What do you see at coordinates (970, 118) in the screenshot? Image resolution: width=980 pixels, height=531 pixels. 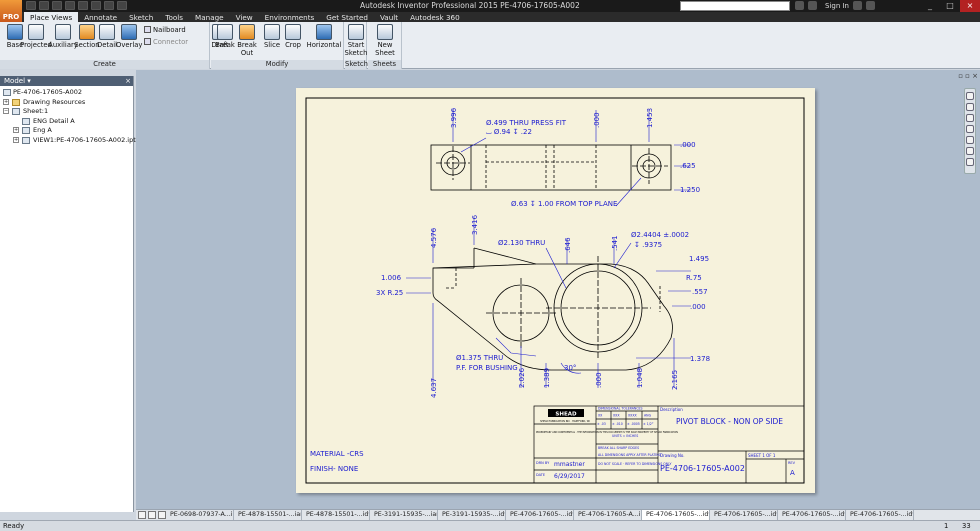 I see `zoom-icon` at bounding box center [970, 118].